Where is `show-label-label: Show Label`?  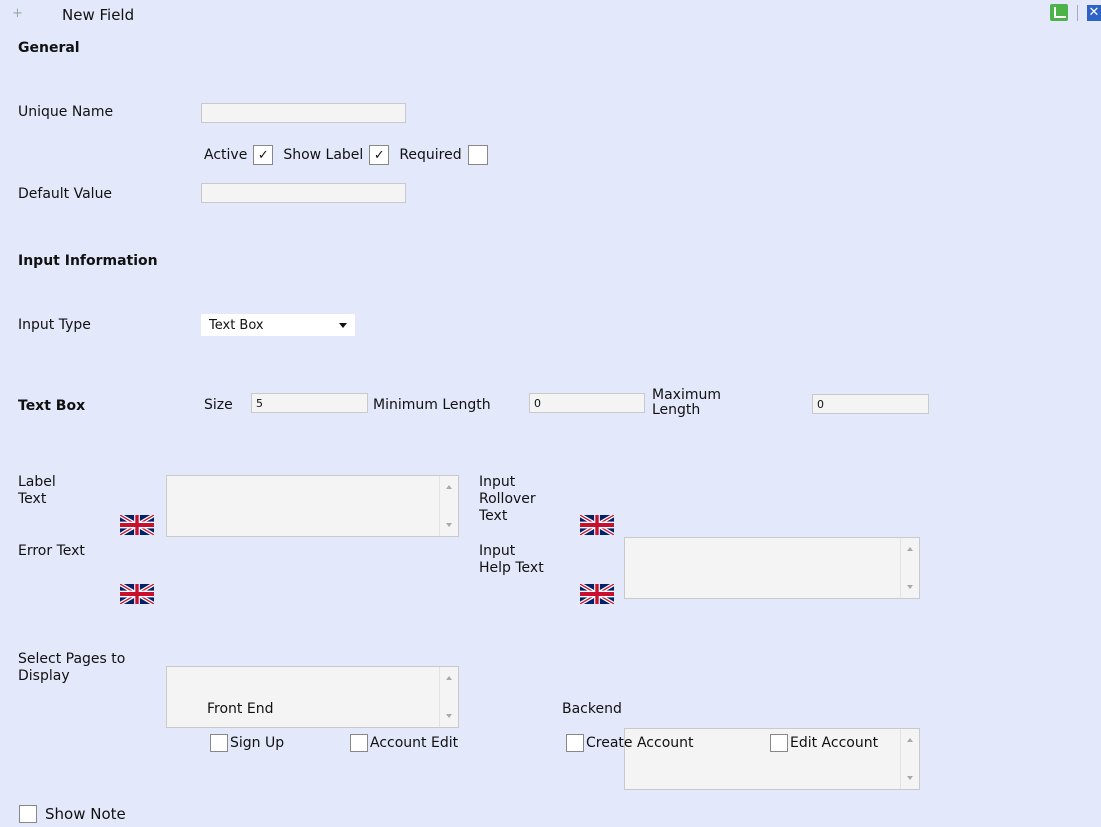
show-label-label: Show Label is located at coordinates (323, 155).